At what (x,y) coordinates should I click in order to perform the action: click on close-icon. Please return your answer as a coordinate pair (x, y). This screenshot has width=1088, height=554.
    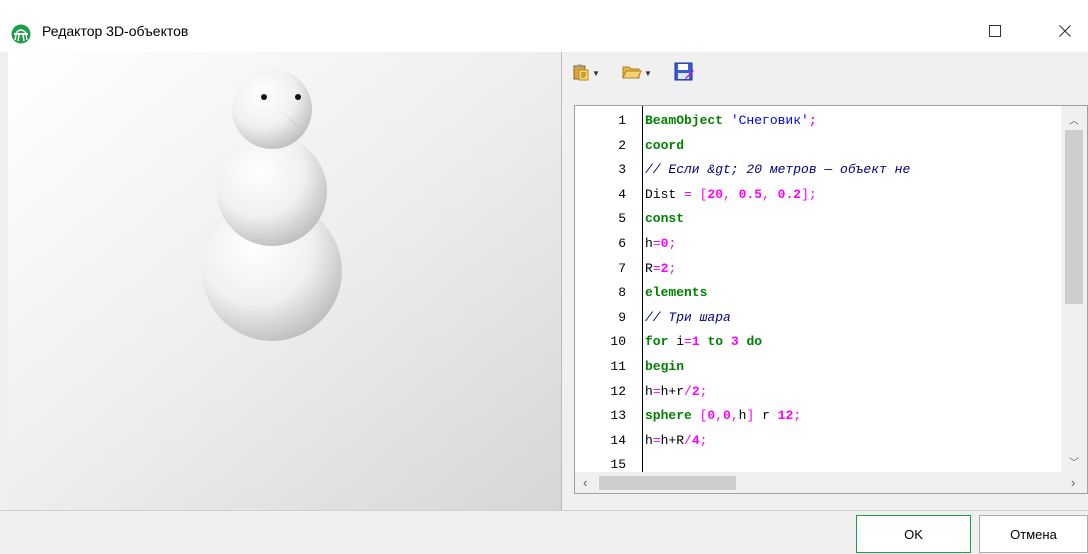
    Looking at the image, I should click on (1065, 32).